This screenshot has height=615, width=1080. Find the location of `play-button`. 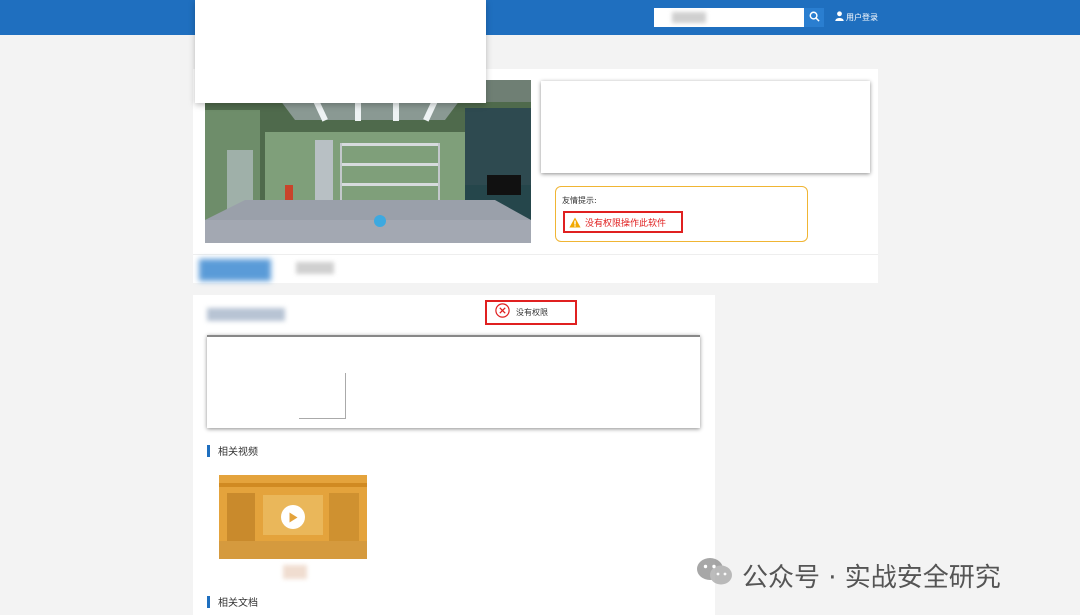

play-button is located at coordinates (293, 517).